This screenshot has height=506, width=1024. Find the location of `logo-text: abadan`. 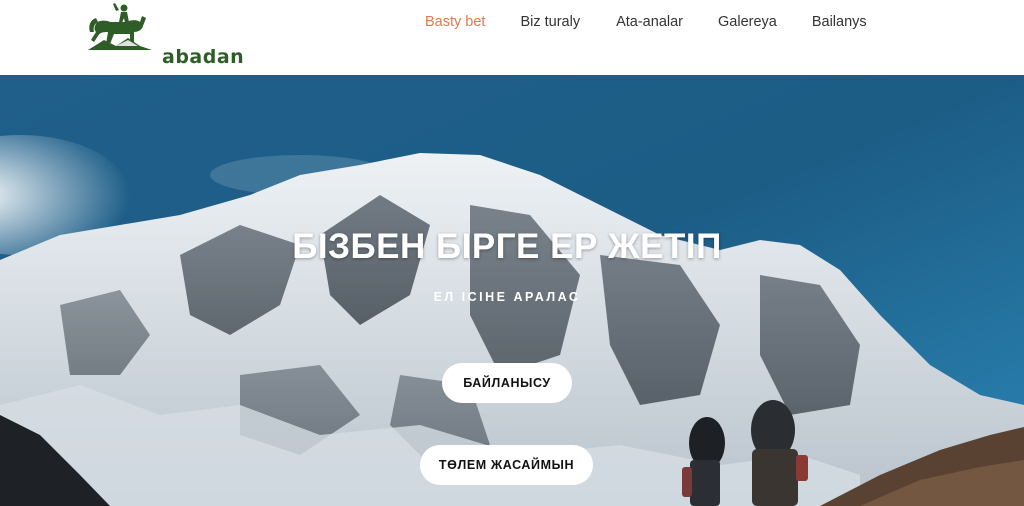

logo-text: abadan is located at coordinates (203, 57).